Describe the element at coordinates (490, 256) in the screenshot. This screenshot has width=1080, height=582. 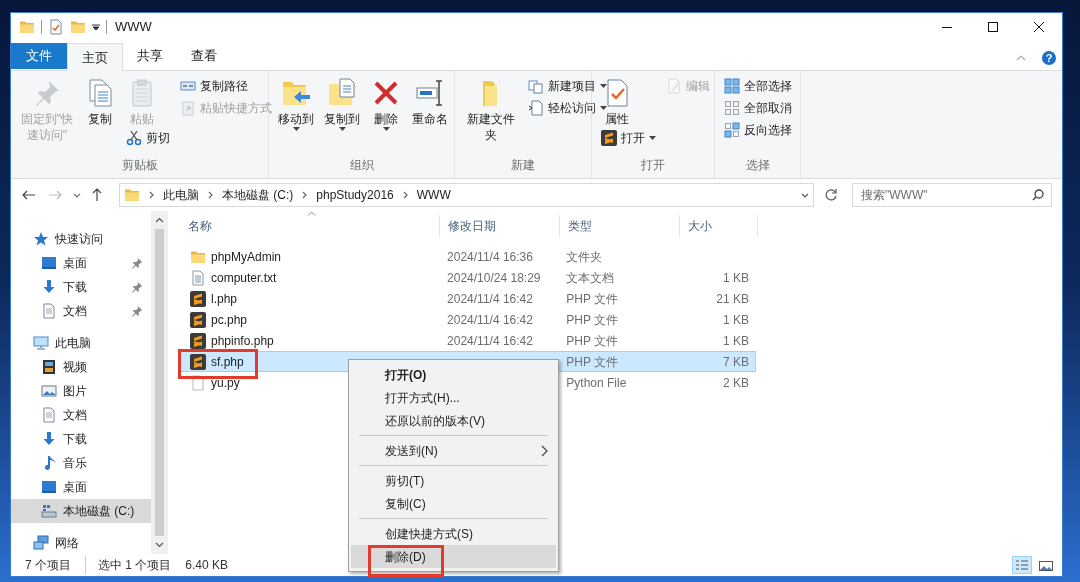
I see `date-cell: 2024/11/4 16:36` at that location.